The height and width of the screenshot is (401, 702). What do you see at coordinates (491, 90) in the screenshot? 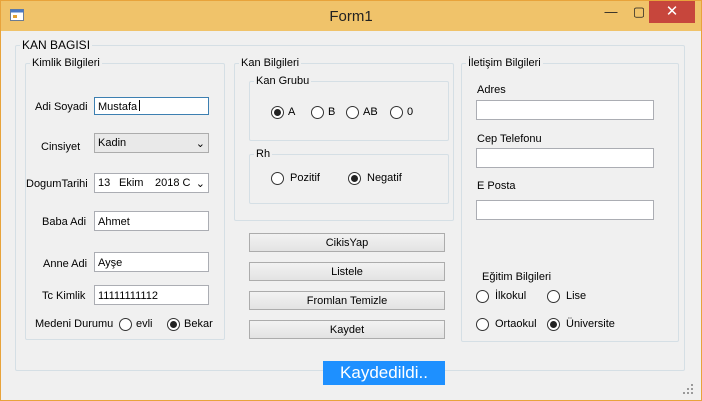
I see `adres-label: Adres` at bounding box center [491, 90].